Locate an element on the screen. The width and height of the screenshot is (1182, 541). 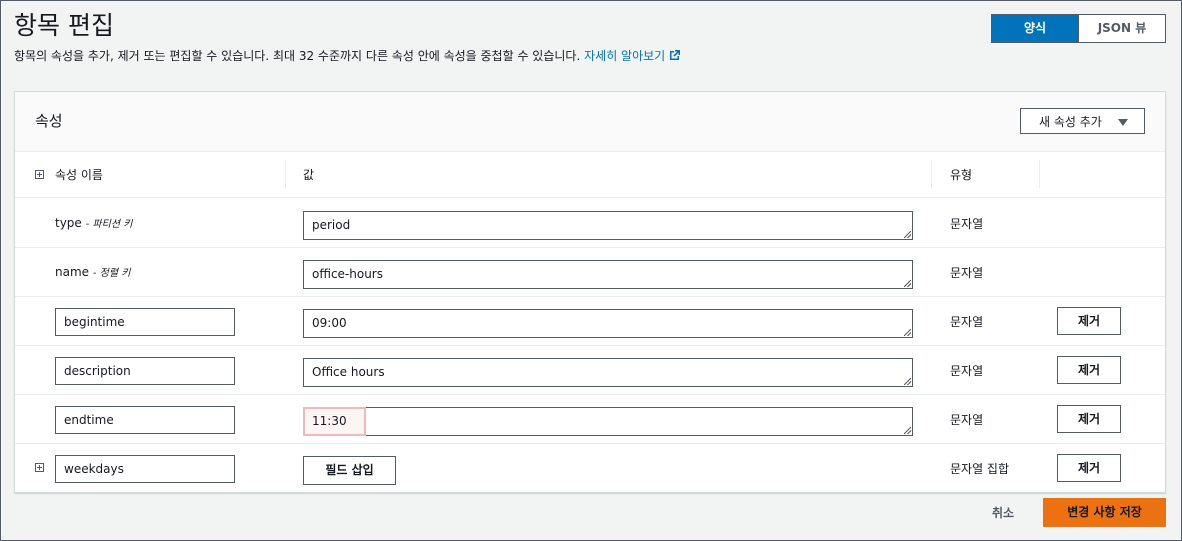
table-header: 속성 이름 값 유형 is located at coordinates (590, 175).